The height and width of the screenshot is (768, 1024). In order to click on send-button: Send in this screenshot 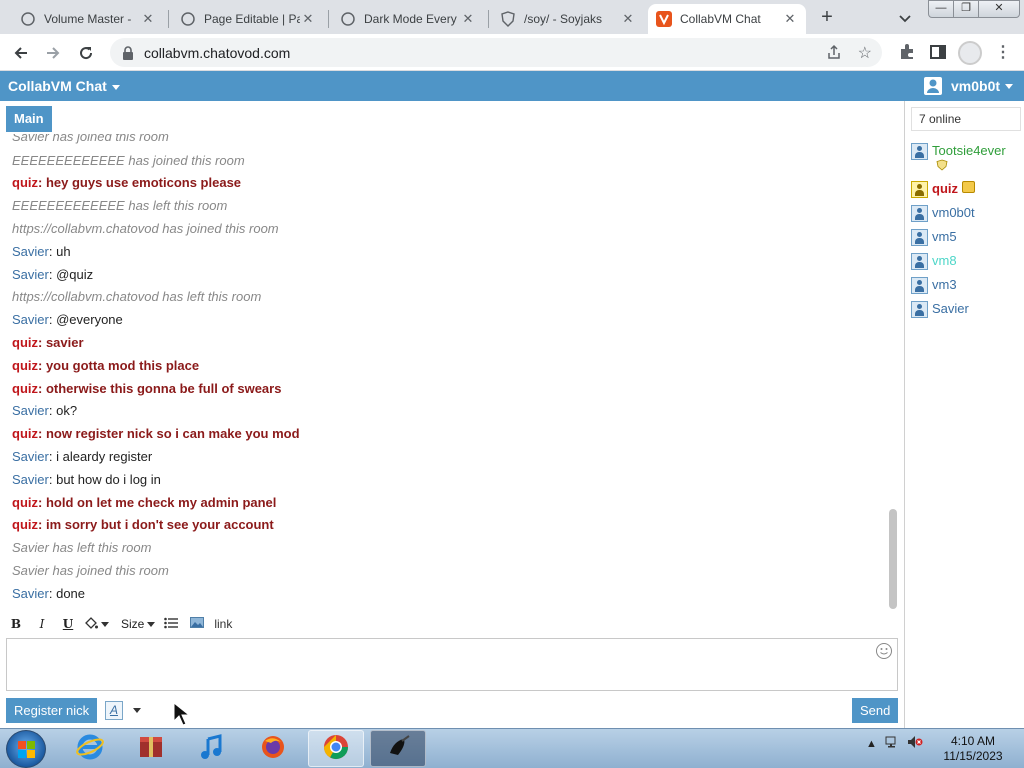, I will do `click(875, 710)`.